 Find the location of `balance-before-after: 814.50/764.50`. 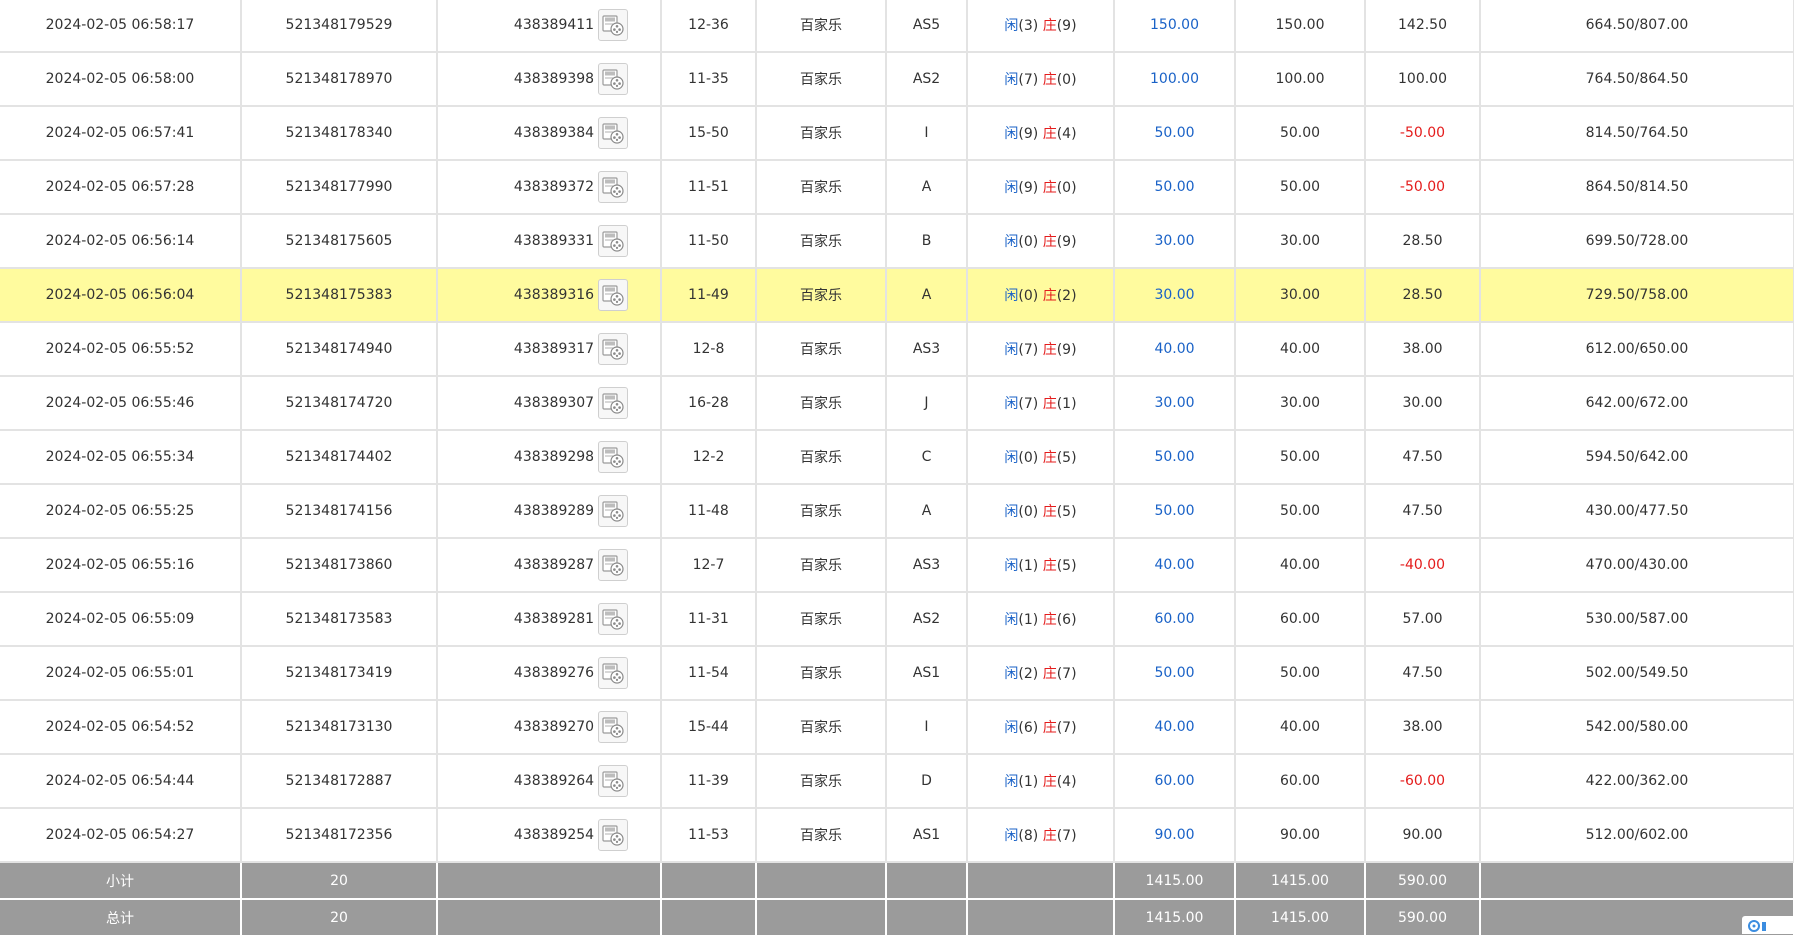

balance-before-after: 814.50/764.50 is located at coordinates (1637, 133).